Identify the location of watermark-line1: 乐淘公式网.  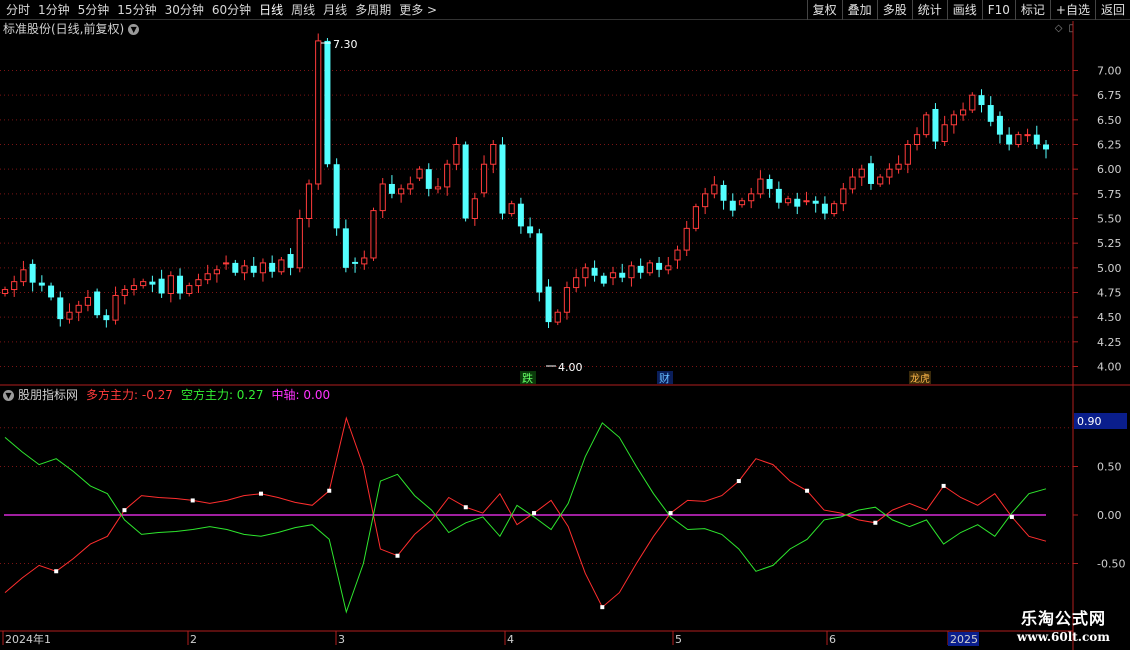
(1064, 618).